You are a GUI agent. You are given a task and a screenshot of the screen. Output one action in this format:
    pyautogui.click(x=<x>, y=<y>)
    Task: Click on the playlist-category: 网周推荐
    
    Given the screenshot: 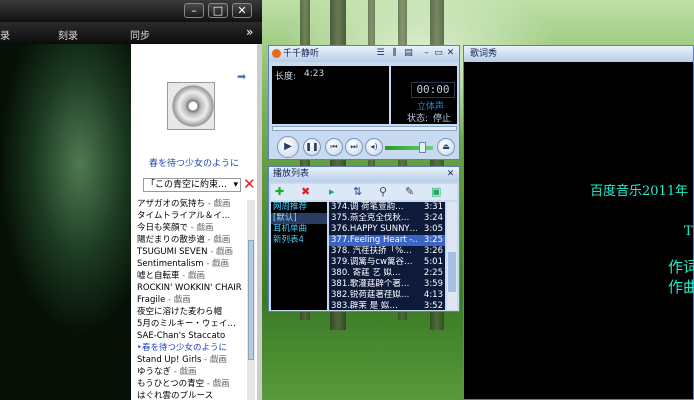 What is the action you would take?
    pyautogui.click(x=299, y=207)
    